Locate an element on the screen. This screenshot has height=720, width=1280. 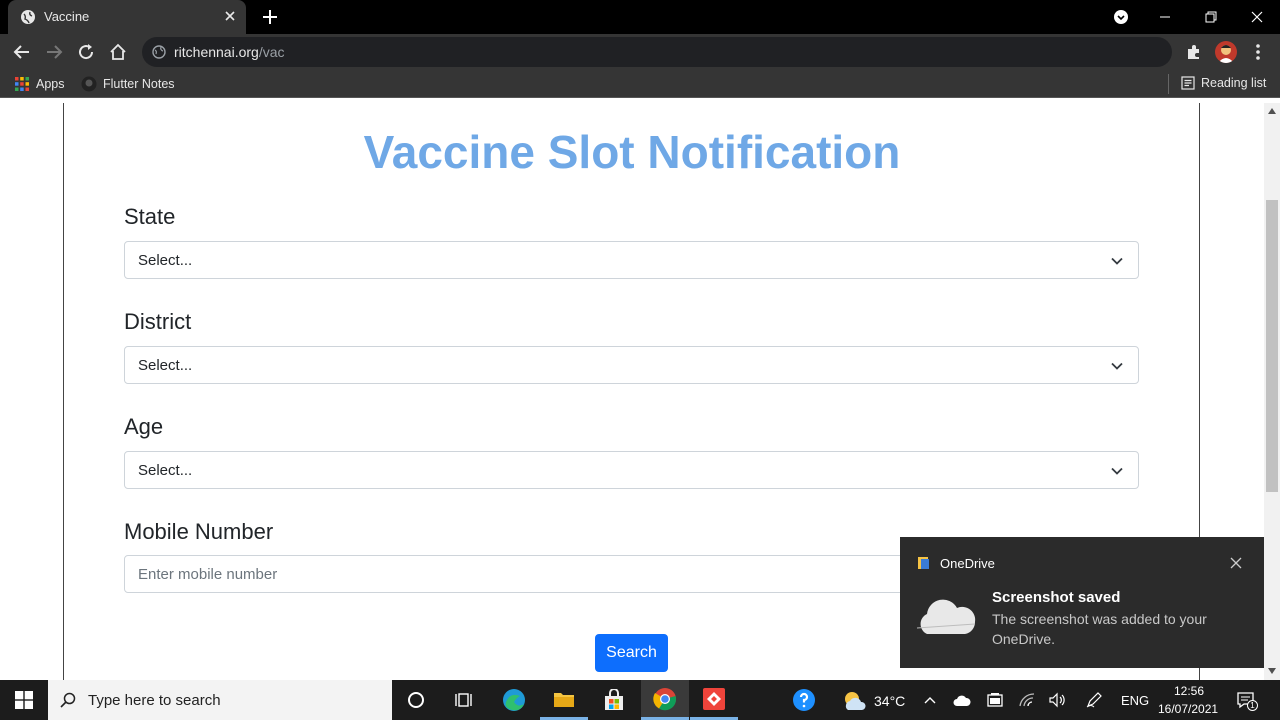
toast-app-name: OneDrive is located at coordinates (967, 563).